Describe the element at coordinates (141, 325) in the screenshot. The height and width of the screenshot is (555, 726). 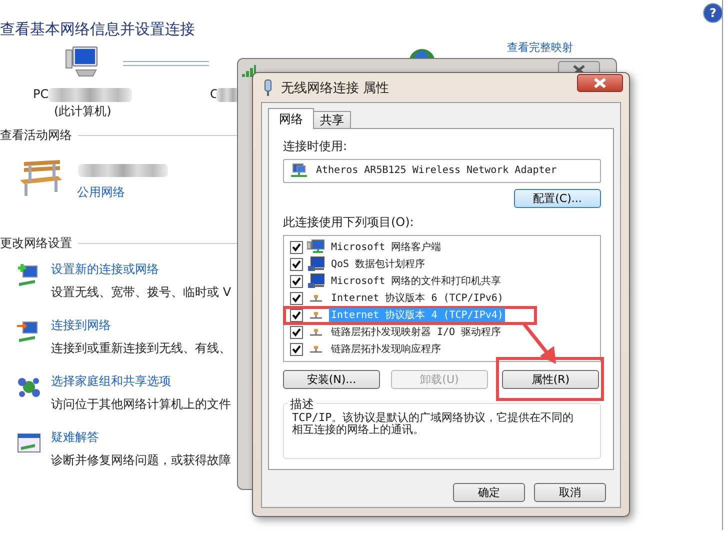
I see `task-link: 连接到网络` at that location.